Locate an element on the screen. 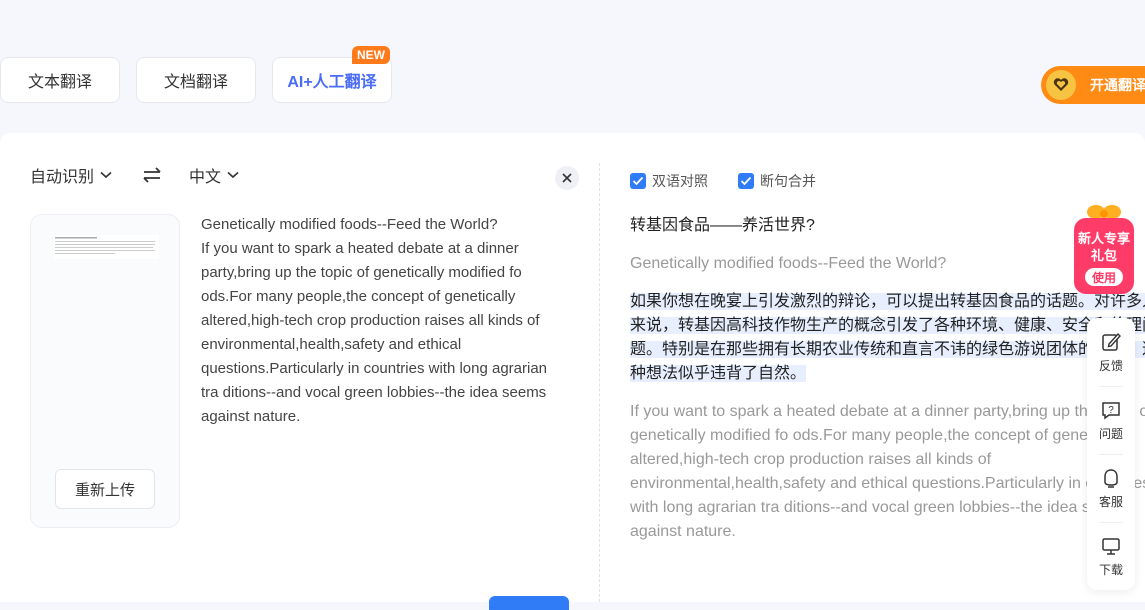  document-preview: 重新上传 is located at coordinates (105, 371).